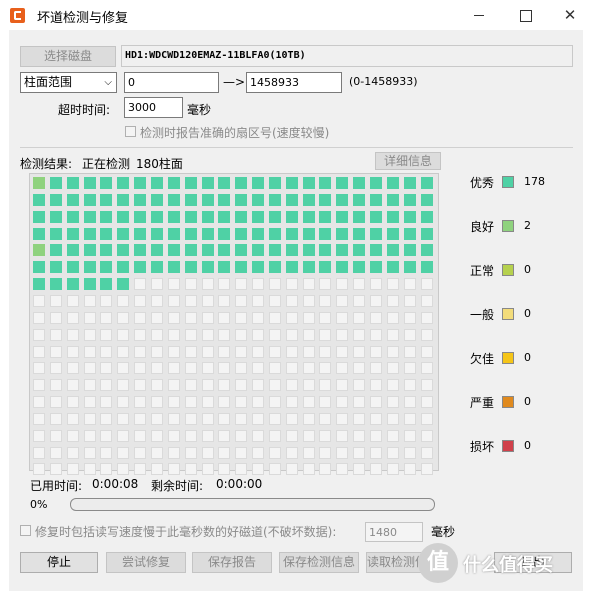 This screenshot has height=591, width=593. What do you see at coordinates (527, 225) in the screenshot?
I see `legend-count: 2` at bounding box center [527, 225].